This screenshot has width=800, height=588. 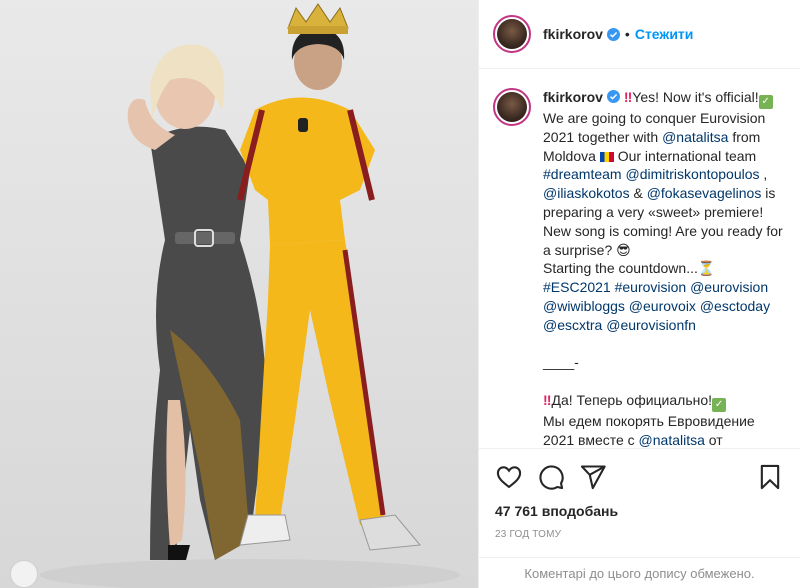 What do you see at coordinates (639, 534) in the screenshot?
I see `post-timestamp: 23 год тому` at bounding box center [639, 534].